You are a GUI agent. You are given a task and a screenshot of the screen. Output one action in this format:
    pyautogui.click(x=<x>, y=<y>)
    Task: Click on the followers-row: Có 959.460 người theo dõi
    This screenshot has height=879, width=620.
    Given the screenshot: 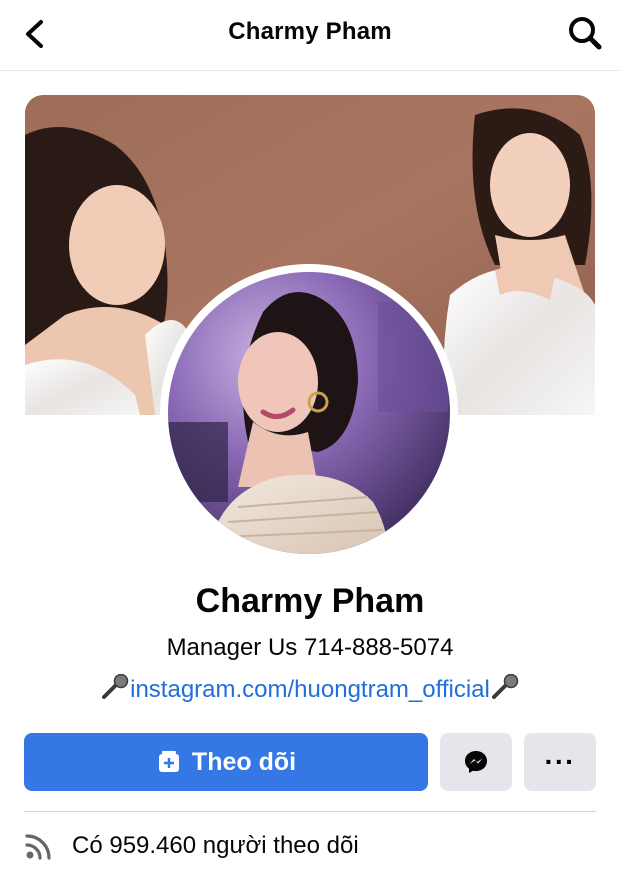 What is the action you would take?
    pyautogui.click(x=191, y=846)
    